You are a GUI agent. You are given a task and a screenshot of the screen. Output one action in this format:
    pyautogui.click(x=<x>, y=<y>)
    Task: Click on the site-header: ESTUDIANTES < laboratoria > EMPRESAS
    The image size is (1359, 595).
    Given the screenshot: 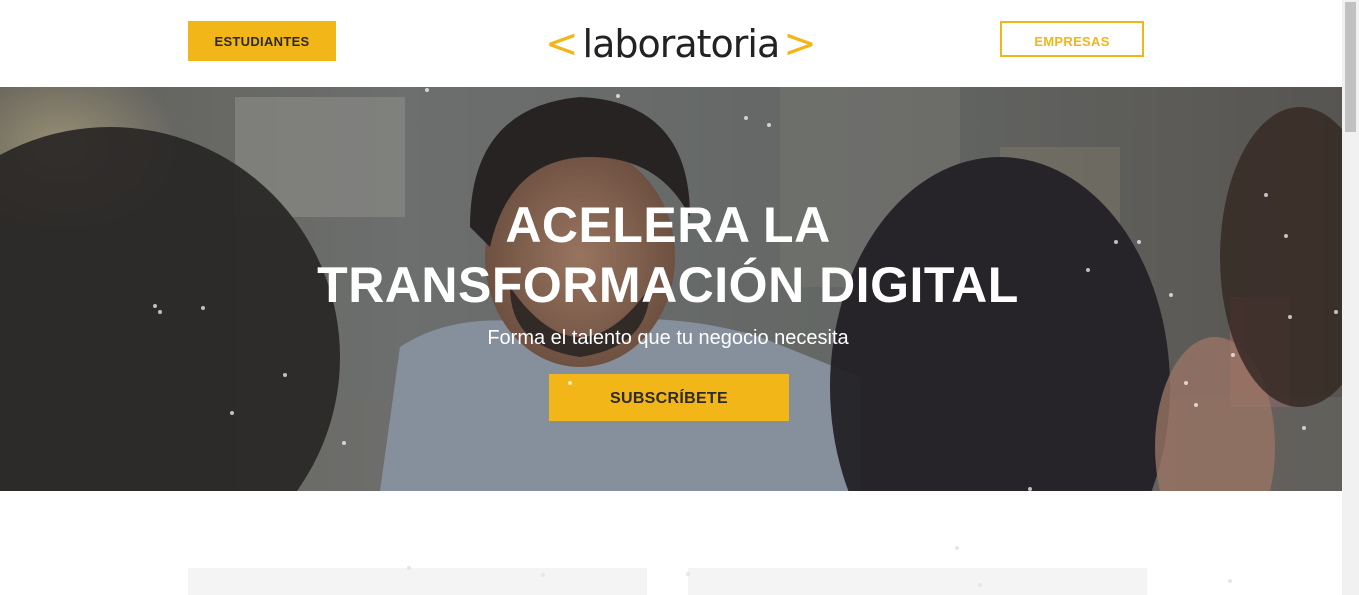 What is the action you would take?
    pyautogui.click(x=671, y=43)
    